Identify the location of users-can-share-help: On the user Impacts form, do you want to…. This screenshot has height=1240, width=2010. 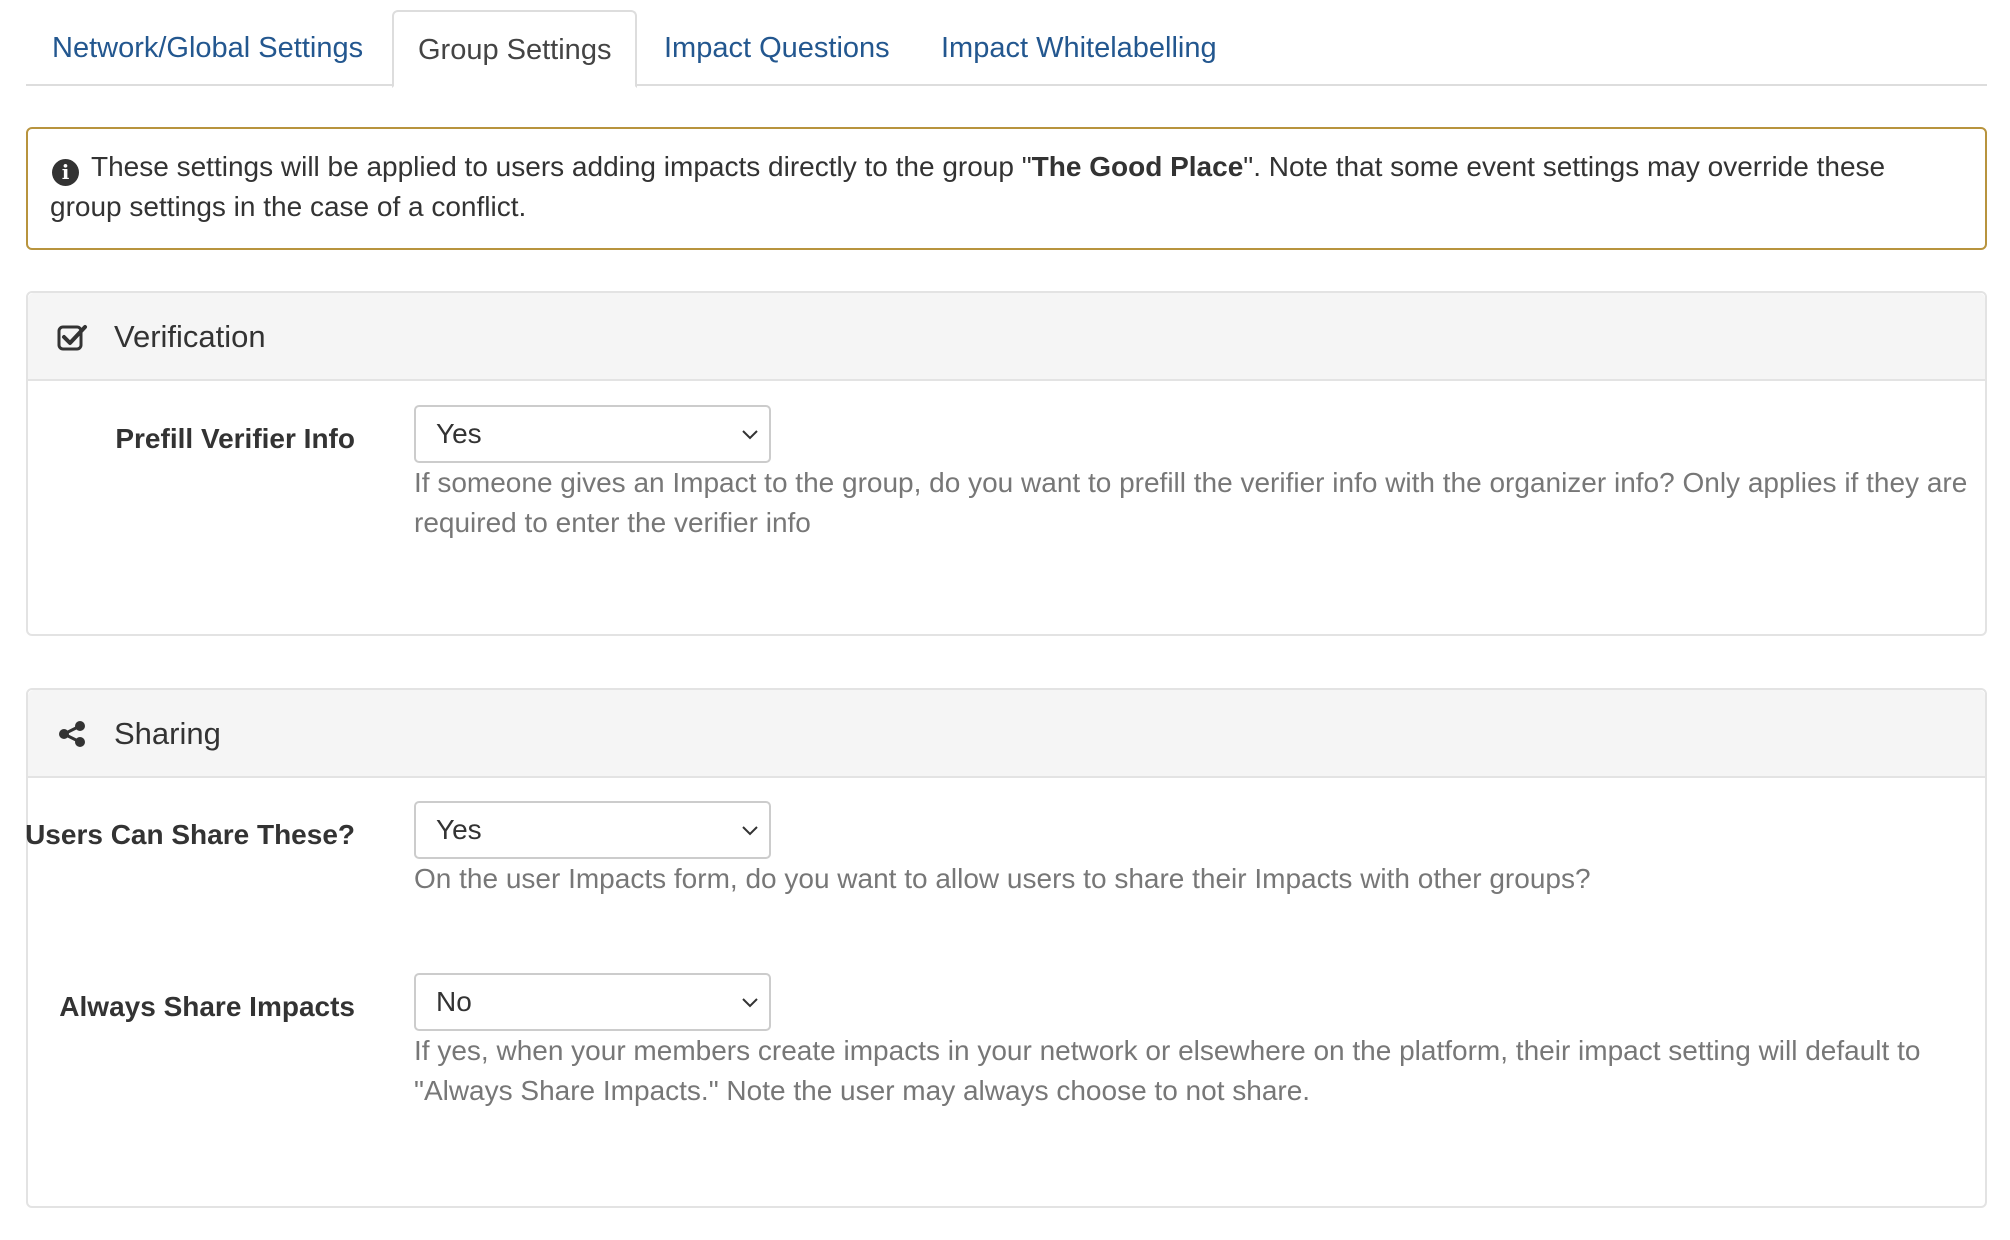
(1002, 878).